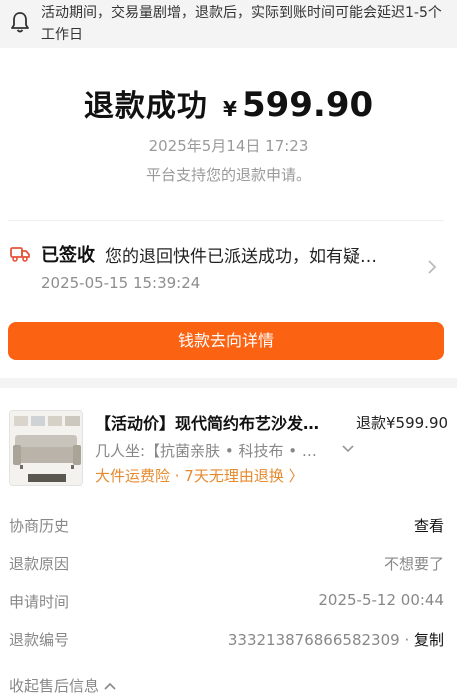 This screenshot has width=457, height=697. Describe the element at coordinates (20, 22) in the screenshot. I see `bell-icon` at that location.